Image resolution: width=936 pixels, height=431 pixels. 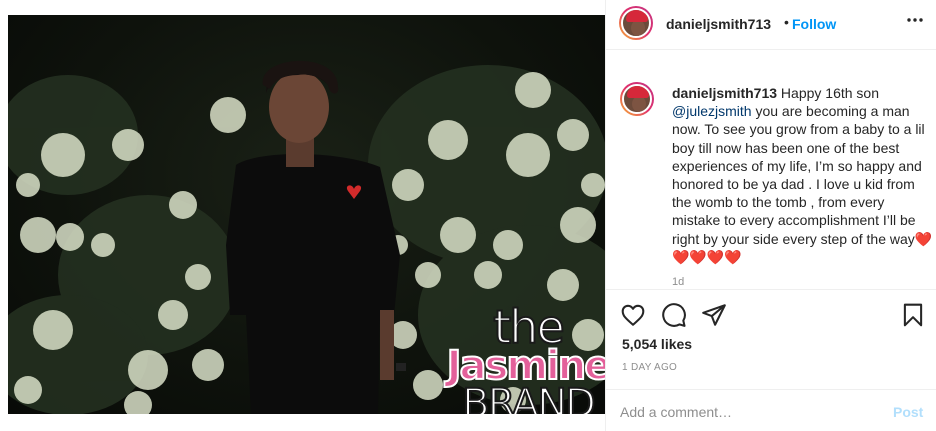 What do you see at coordinates (913, 315) in the screenshot?
I see `bookmark-icon` at bounding box center [913, 315].